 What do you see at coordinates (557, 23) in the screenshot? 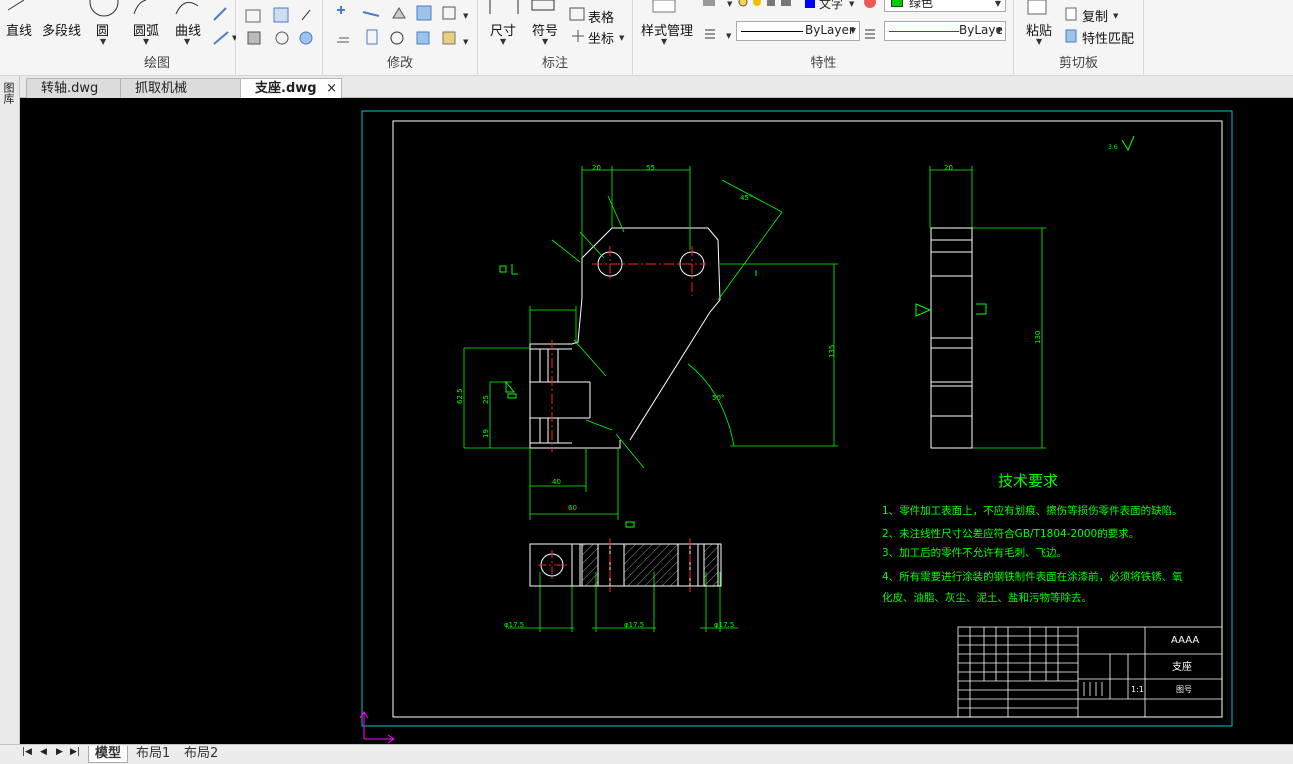
I see `annotate-icons: ▼ ▼ ▼` at bounding box center [557, 23].